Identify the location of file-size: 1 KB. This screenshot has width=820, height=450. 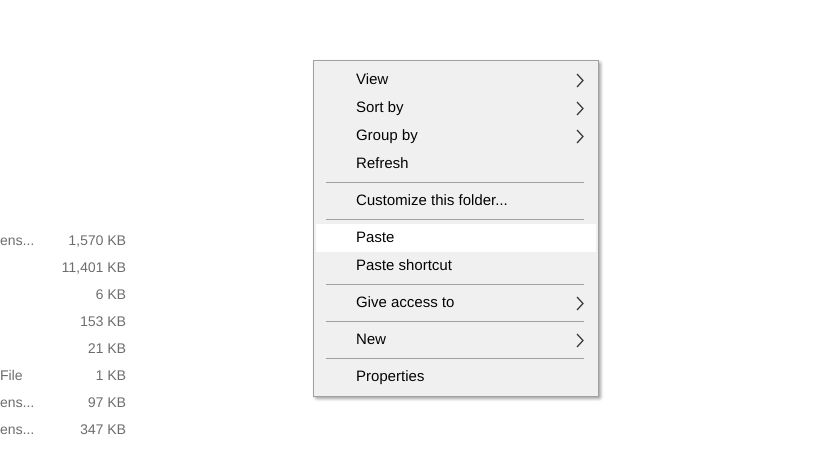
(111, 375).